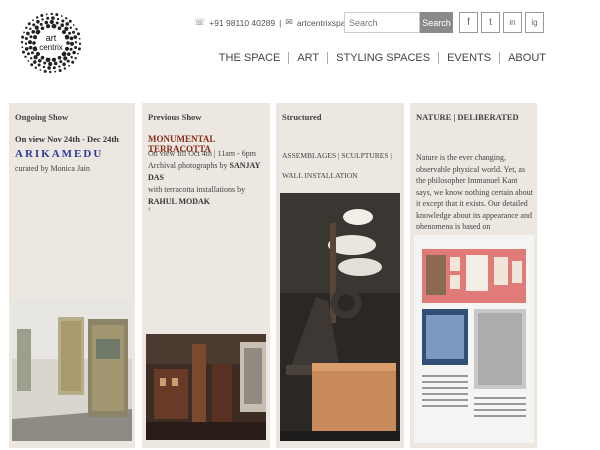  What do you see at coordinates (200, 22) in the screenshot?
I see `phone-icon: ☏` at bounding box center [200, 22].